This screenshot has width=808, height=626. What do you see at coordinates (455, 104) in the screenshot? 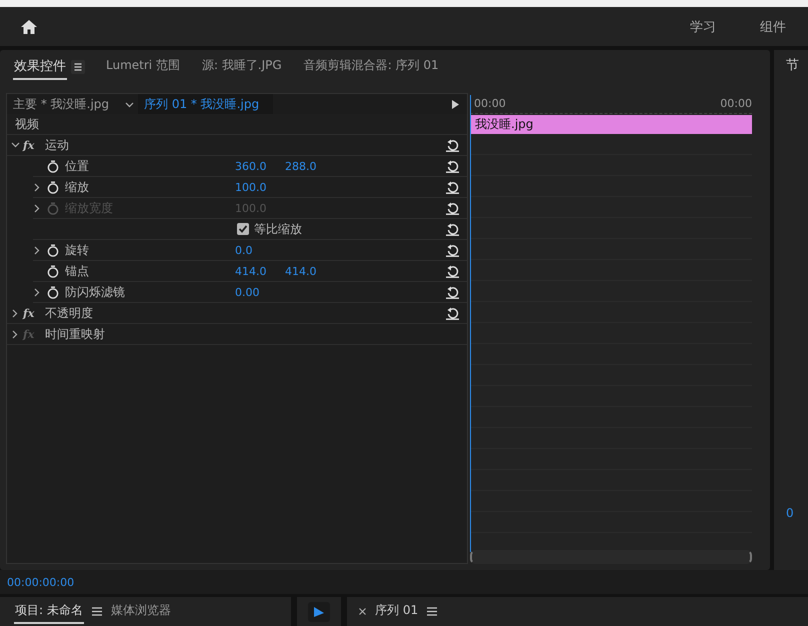
I see `play-icon` at bounding box center [455, 104].